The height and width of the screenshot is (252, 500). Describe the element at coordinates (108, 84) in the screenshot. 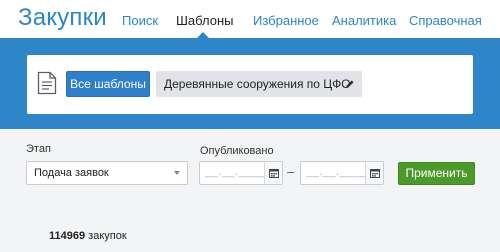

I see `all-templates-button: Все шаблоны` at that location.